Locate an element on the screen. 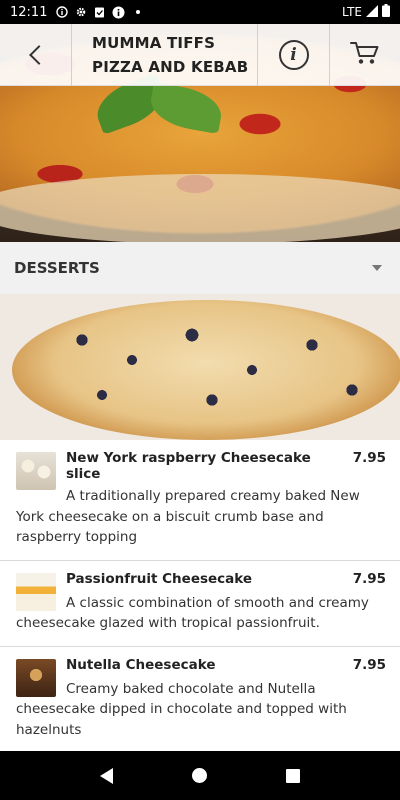 This screenshot has width=400, height=800. cart-button is located at coordinates (365, 55).